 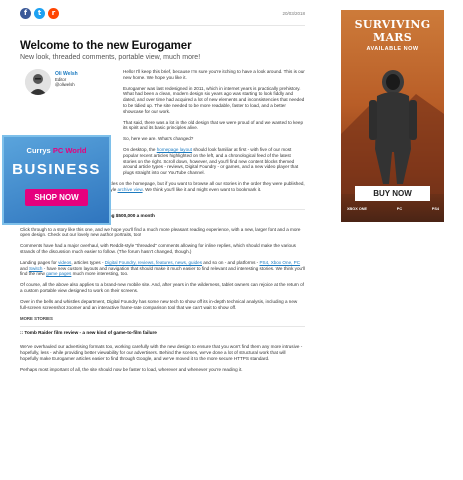 What do you see at coordinates (435, 209) in the screenshot?
I see `platform-ps4: PS4` at bounding box center [435, 209].